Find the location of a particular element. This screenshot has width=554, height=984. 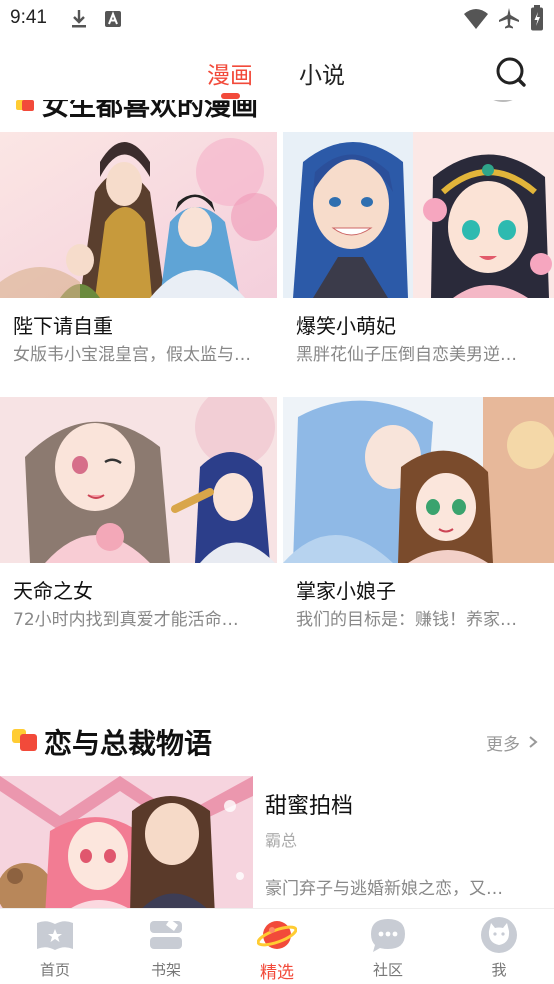

font-a-icon is located at coordinates (113, 19).